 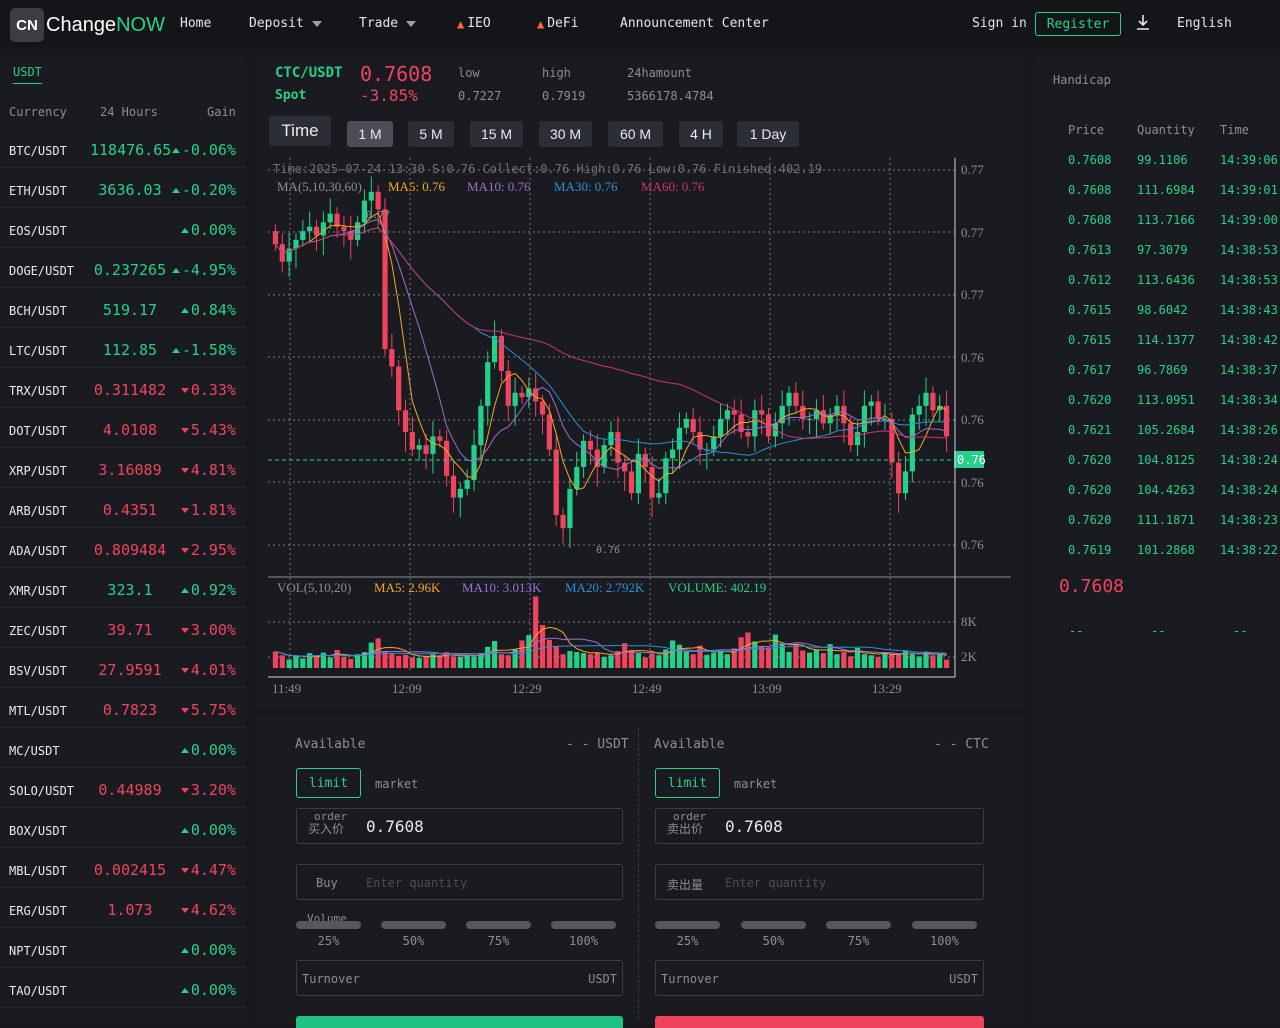 I want to click on orderbook-row: 0.7615 98.6042 14:38:43, so click(x=1157, y=318).